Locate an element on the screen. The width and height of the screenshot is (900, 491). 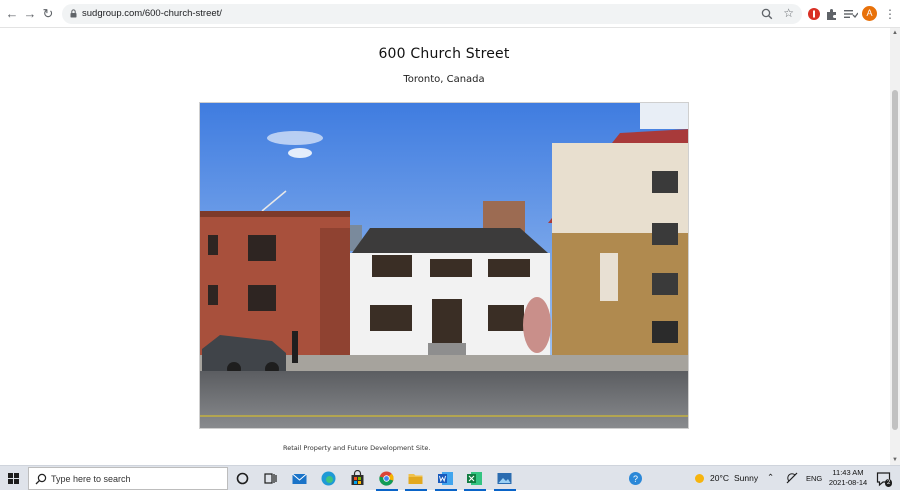
edge-icon is located at coordinates (328, 478).